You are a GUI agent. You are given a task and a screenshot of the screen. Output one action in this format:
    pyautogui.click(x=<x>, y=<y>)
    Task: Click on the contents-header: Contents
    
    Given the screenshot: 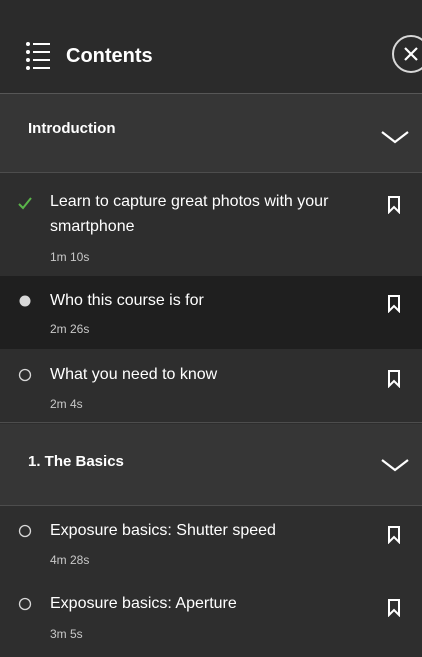 What is the action you would take?
    pyautogui.click(x=211, y=47)
    